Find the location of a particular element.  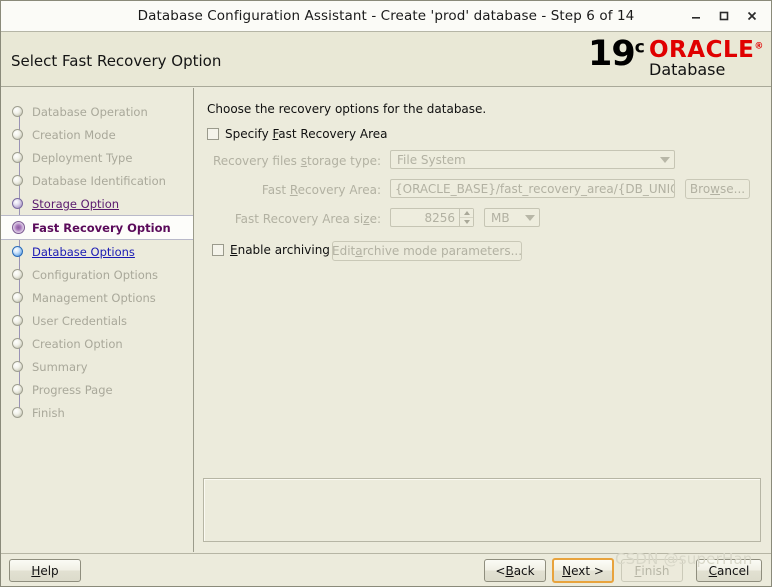

fra-size-spinner: 8256 is located at coordinates (432, 217).